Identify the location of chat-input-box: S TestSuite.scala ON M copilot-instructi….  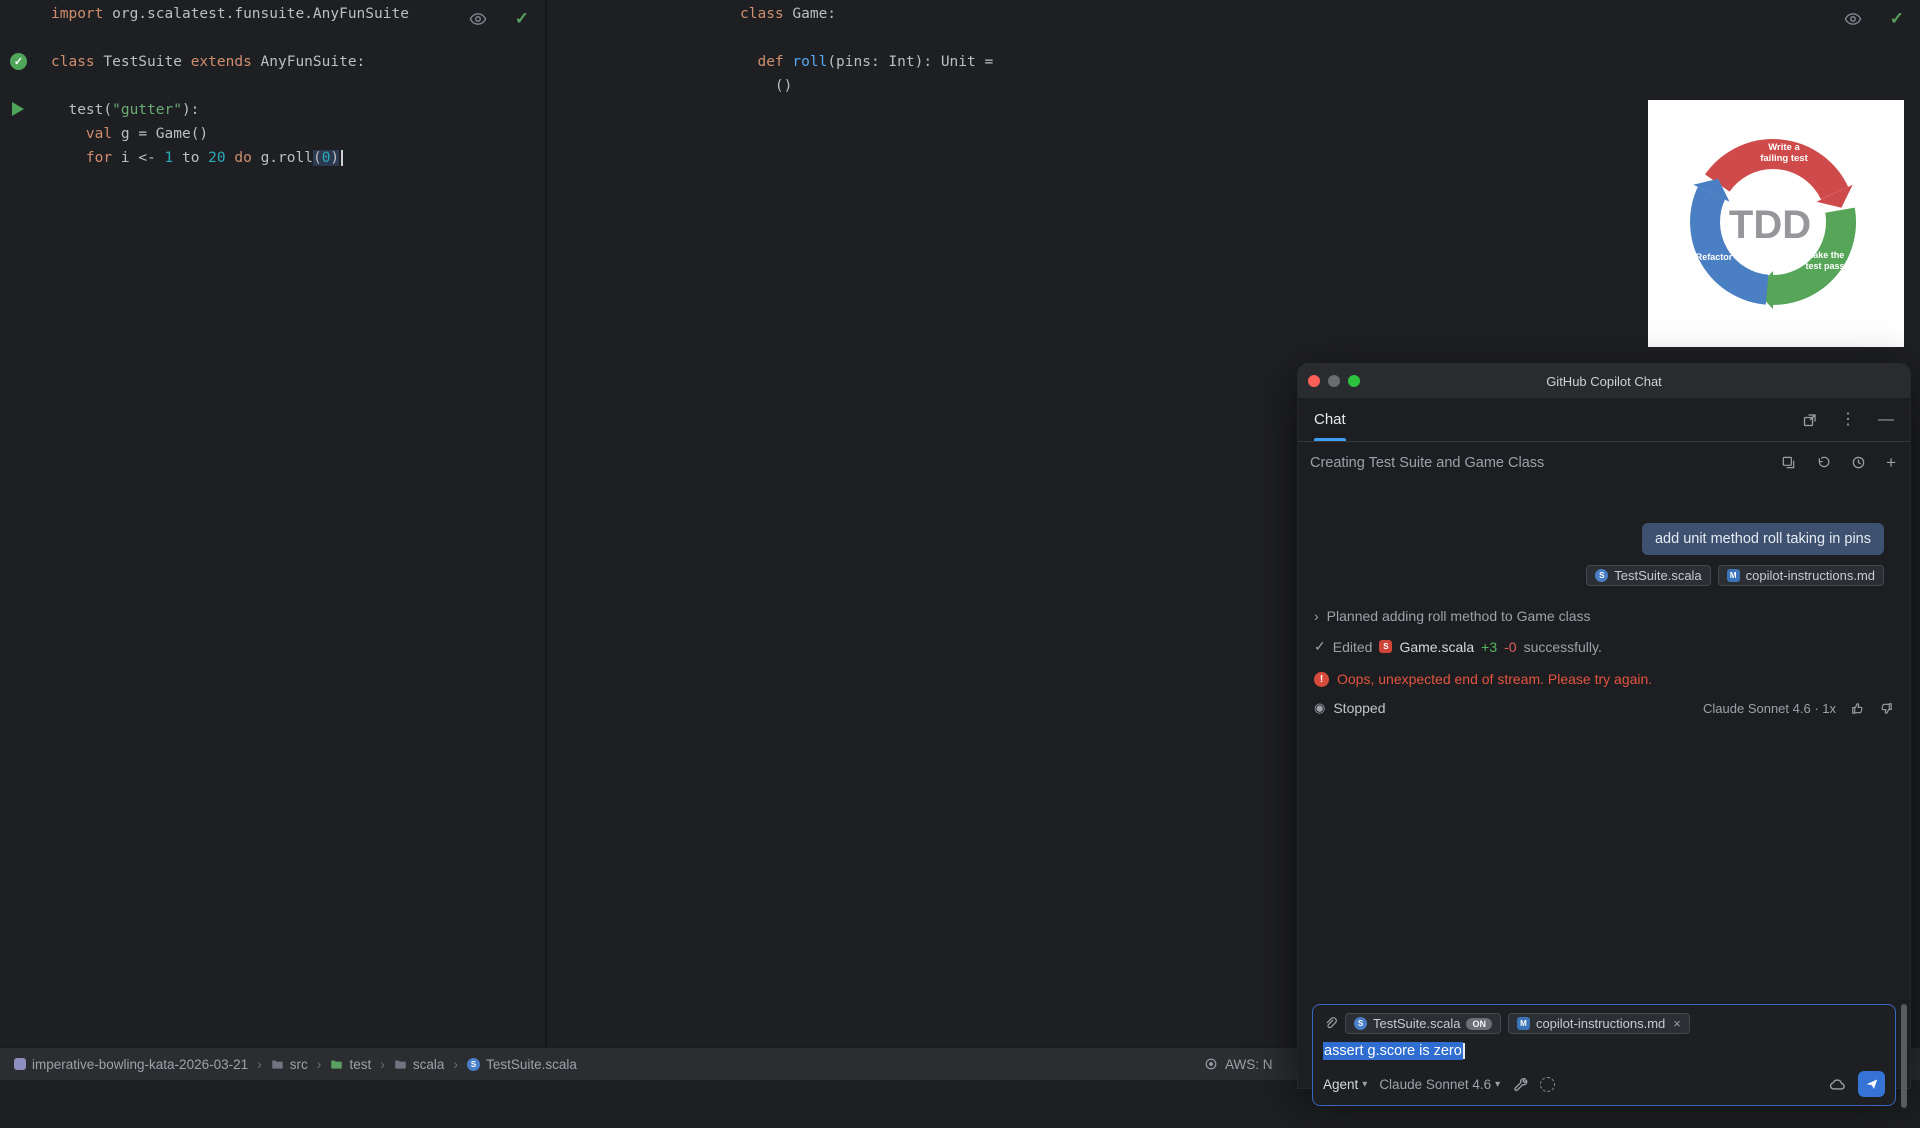
(1604, 1055).